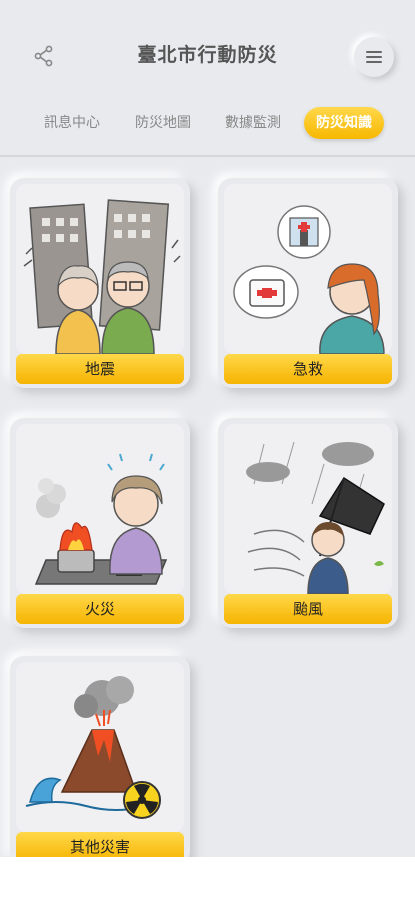  Describe the element at coordinates (207, 878) in the screenshot. I see `bottom-area` at that location.